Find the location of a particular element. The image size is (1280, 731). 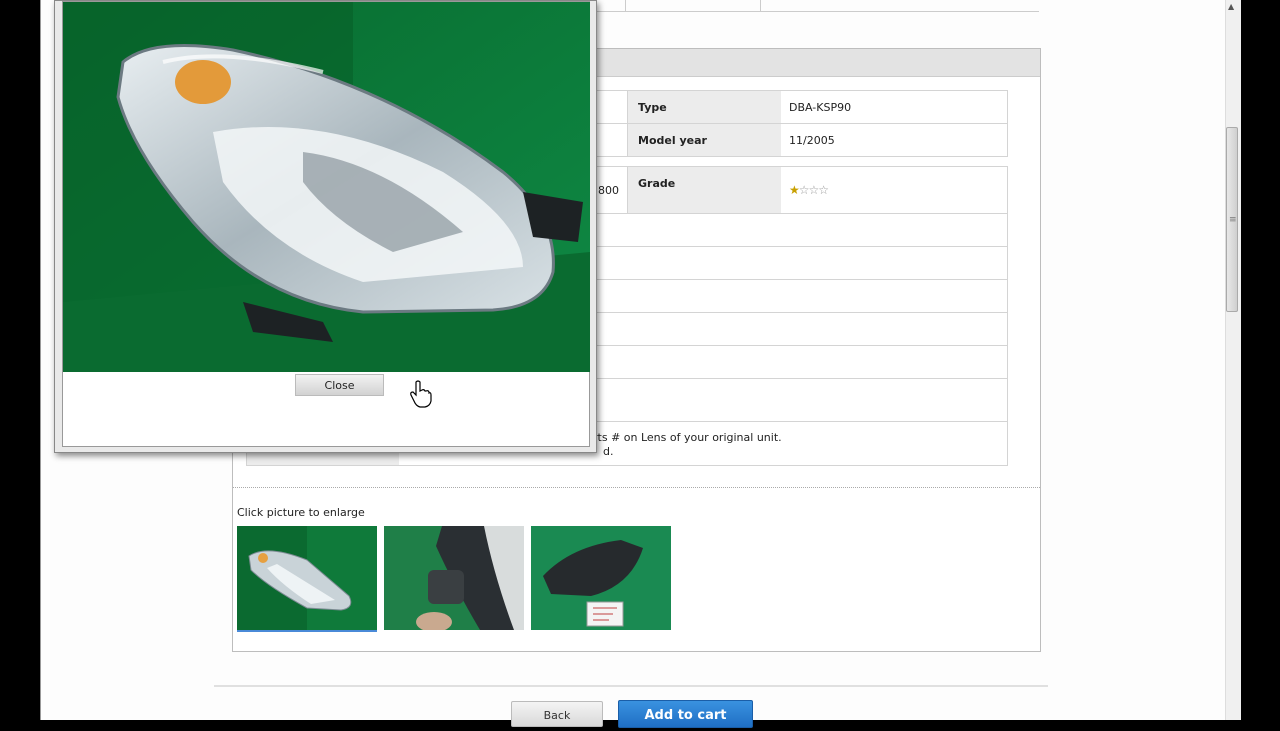

type-value: DBA-KSP90 is located at coordinates (820, 107).